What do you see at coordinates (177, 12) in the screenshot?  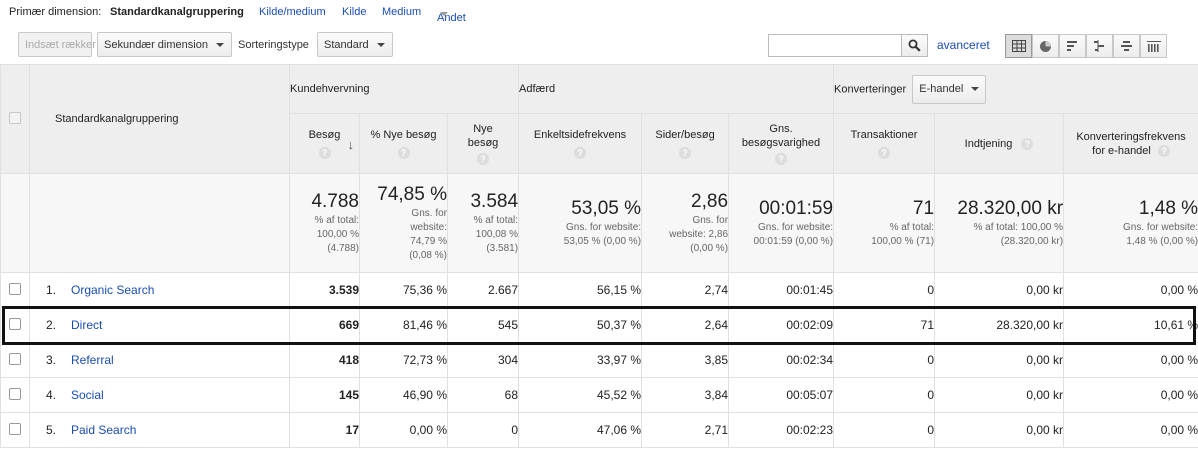 I see `dimension-active-standard-channel: Standardkanalgruppering` at bounding box center [177, 12].